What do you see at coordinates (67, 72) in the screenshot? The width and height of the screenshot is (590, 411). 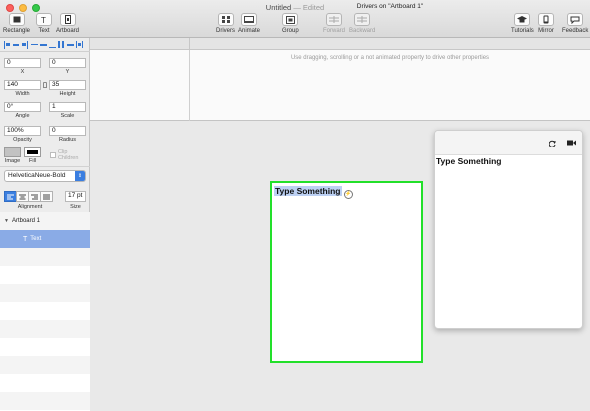 I see `y-label: Y` at bounding box center [67, 72].